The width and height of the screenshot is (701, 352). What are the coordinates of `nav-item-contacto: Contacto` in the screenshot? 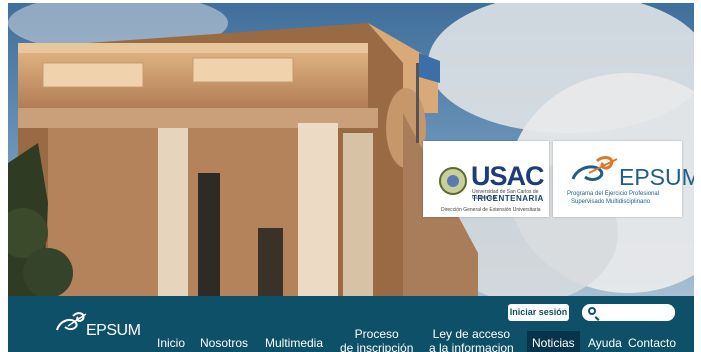 It's located at (652, 343).